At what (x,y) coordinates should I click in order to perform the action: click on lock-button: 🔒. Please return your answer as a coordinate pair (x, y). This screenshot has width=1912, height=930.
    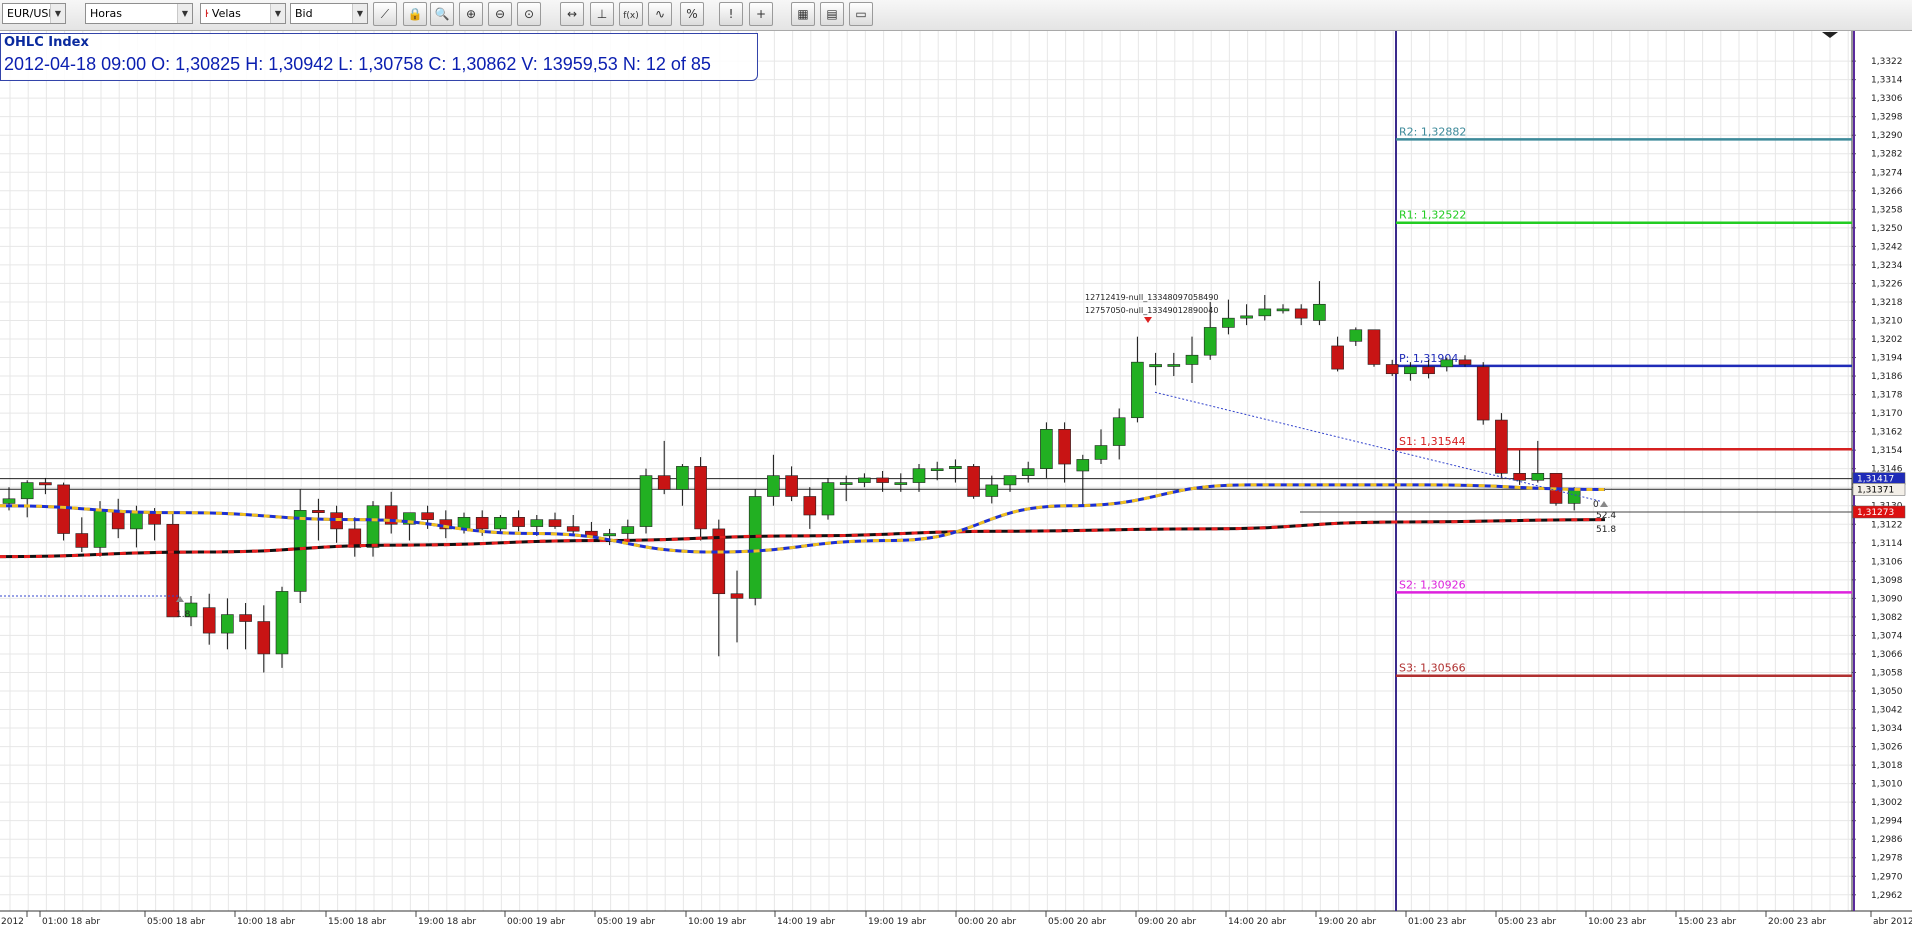
    Looking at the image, I should click on (415, 14).